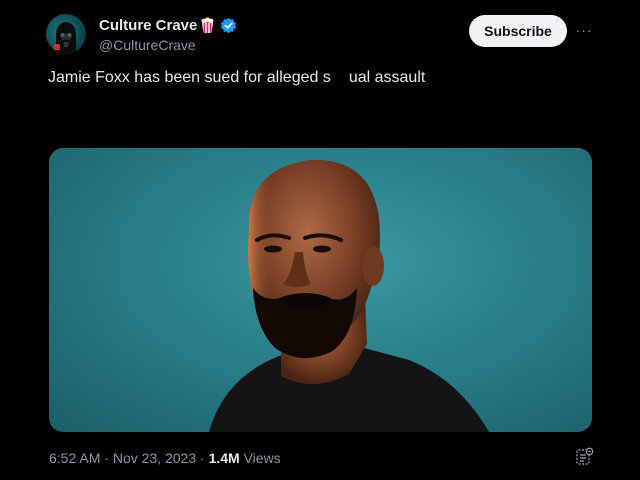 This screenshot has width=640, height=480. I want to click on post-meta: 6:52 AM · Nov 23, 2023 · 1.4M Views, so click(165, 458).